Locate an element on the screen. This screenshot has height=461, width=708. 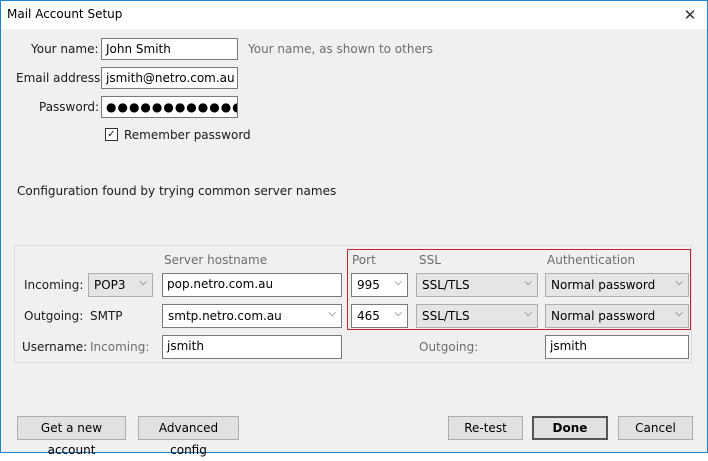
remember-password-label: Remember password is located at coordinates (187, 135).